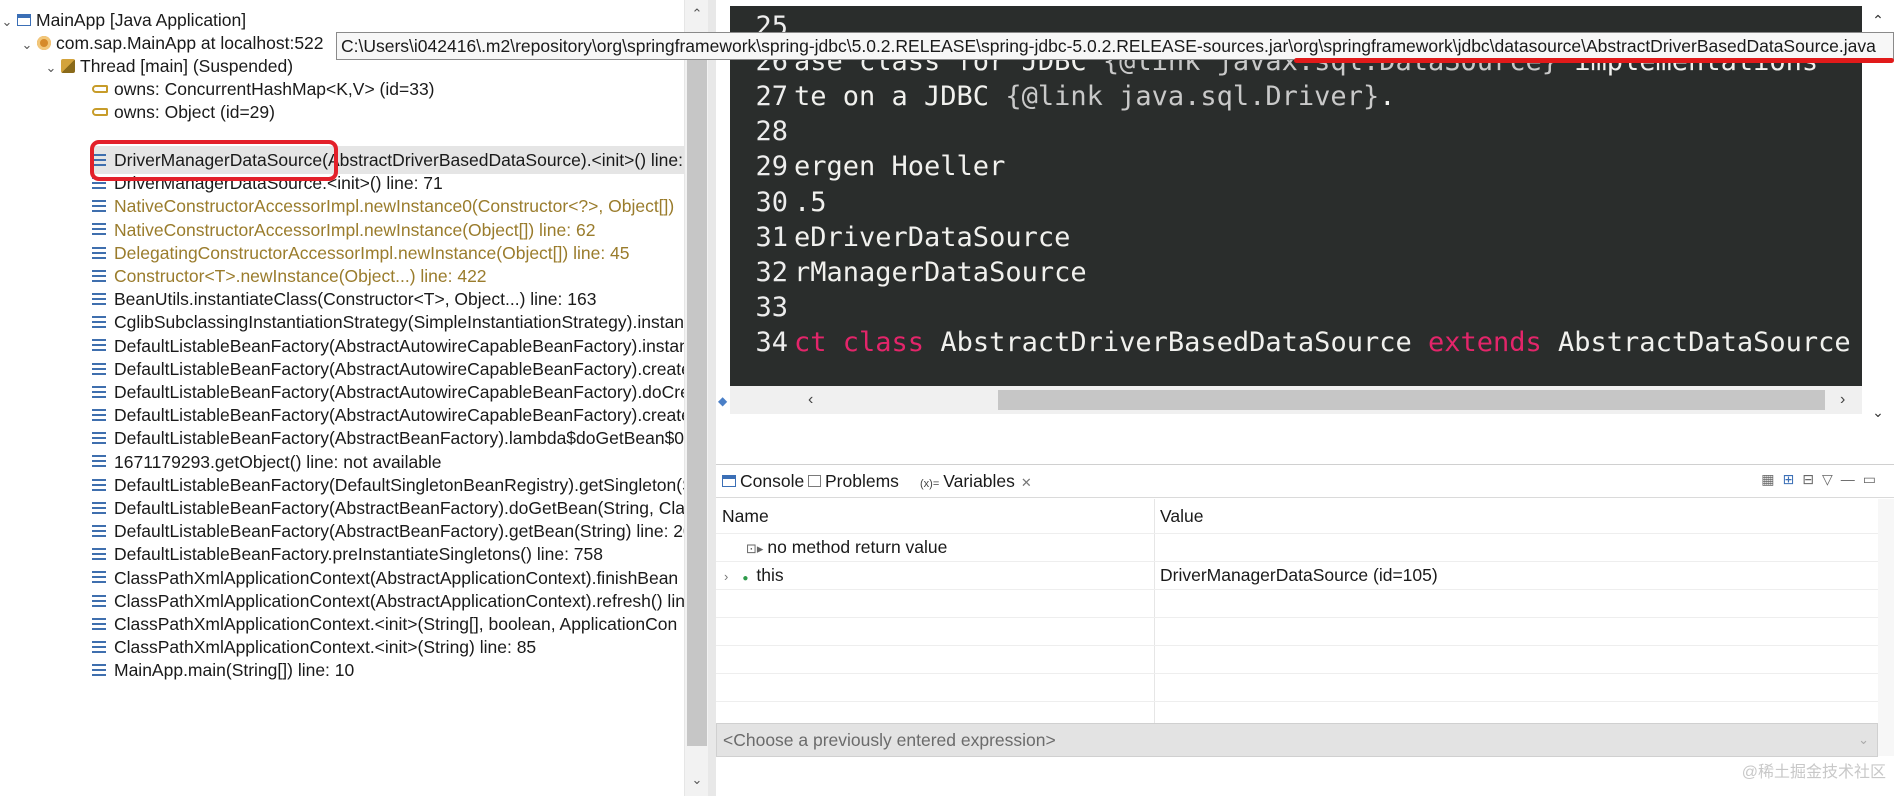 This screenshot has width=1894, height=797. What do you see at coordinates (853, 481) in the screenshot?
I see `tab-problems: Problems` at bounding box center [853, 481].